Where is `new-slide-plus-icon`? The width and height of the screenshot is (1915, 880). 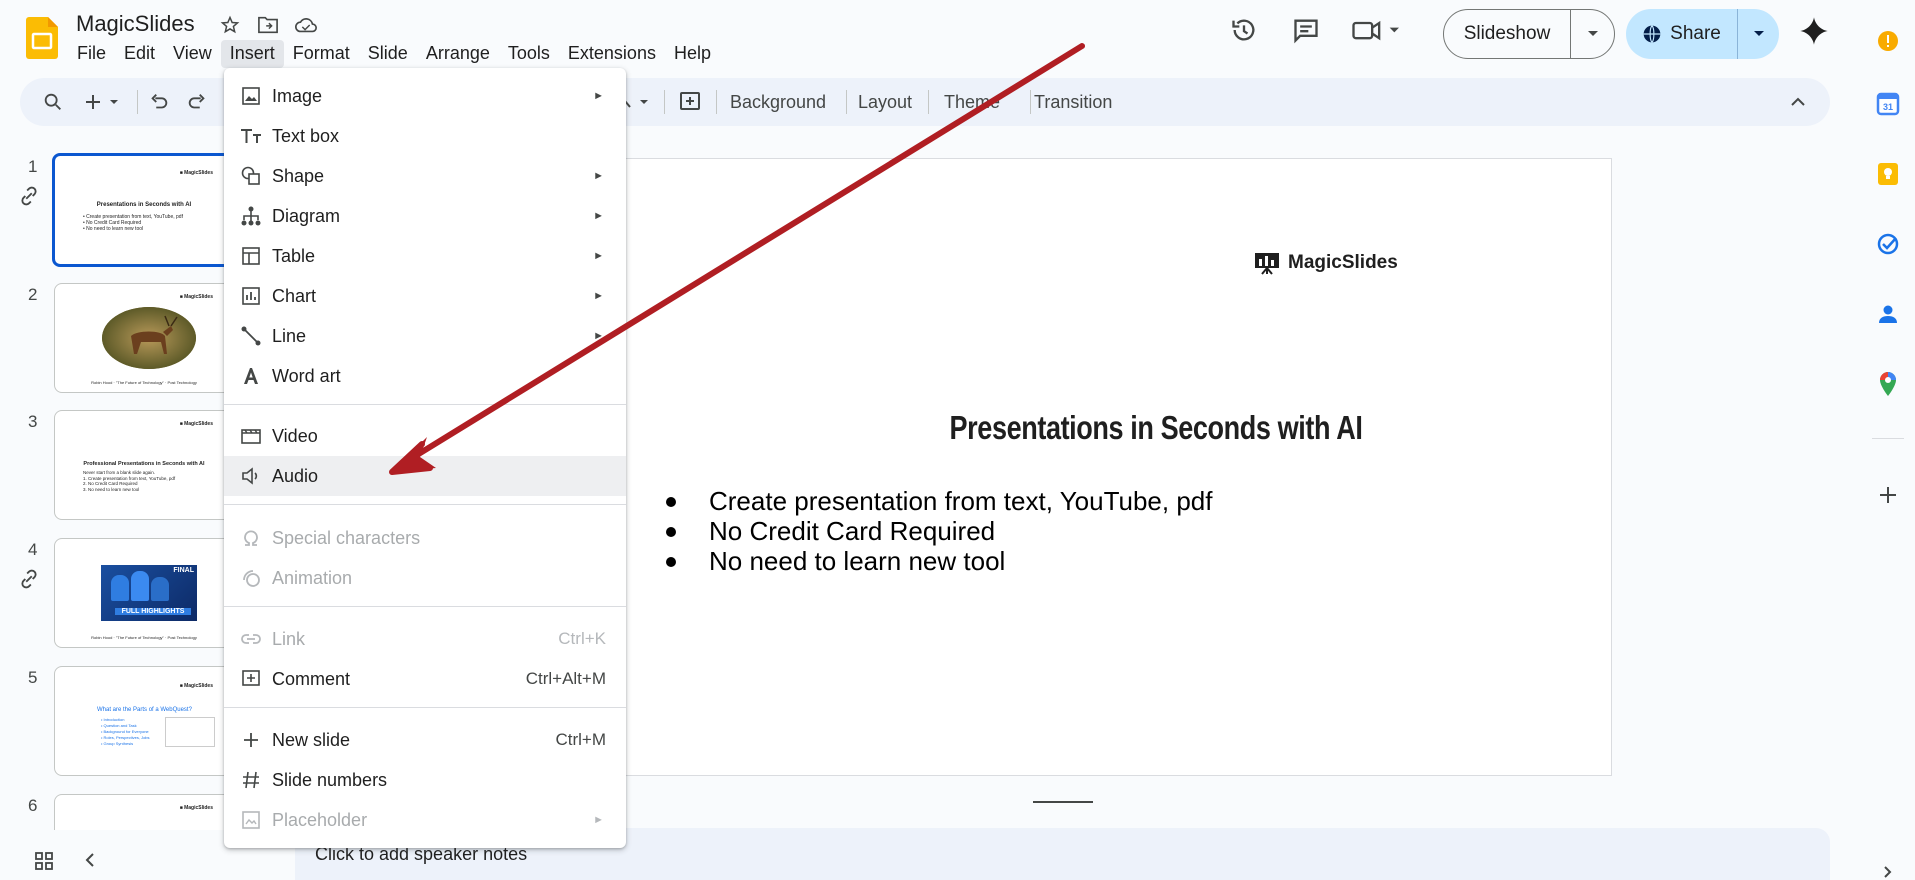
new-slide-plus-icon is located at coordinates (103, 102).